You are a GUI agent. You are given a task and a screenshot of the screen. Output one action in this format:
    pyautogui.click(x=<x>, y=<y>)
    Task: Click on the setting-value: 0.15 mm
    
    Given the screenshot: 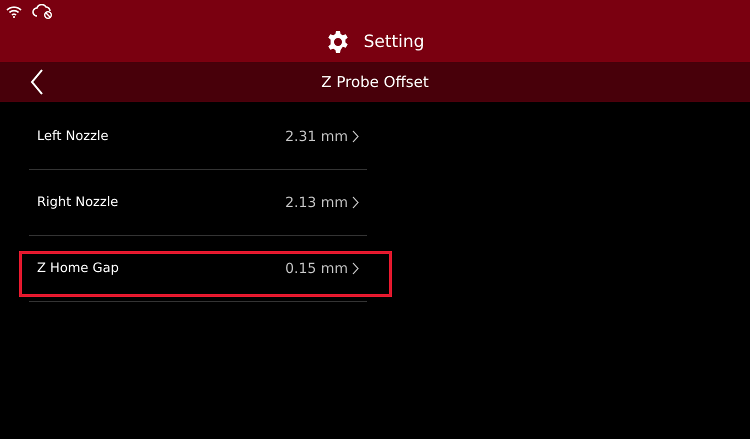 What is the action you would take?
    pyautogui.click(x=316, y=268)
    